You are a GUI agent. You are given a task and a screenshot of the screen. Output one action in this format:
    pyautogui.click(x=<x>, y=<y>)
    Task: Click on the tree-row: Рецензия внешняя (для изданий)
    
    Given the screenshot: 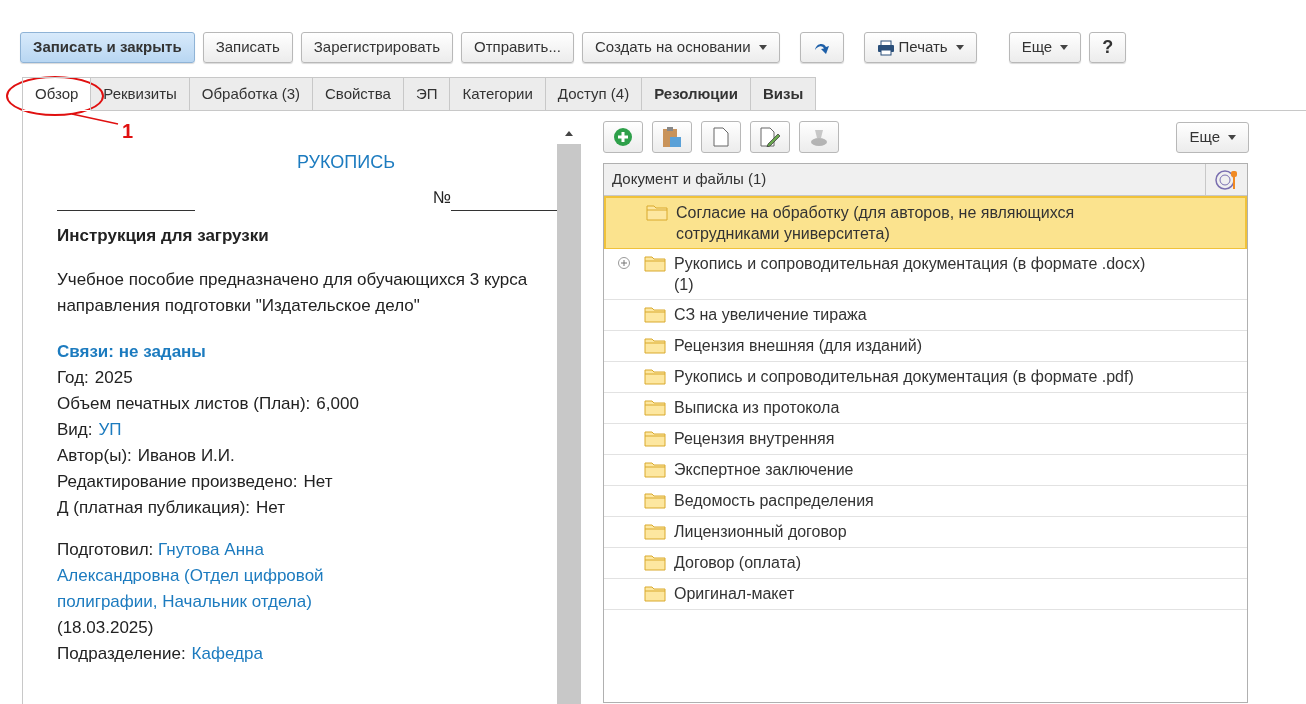 What is the action you would take?
    pyautogui.click(x=925, y=346)
    